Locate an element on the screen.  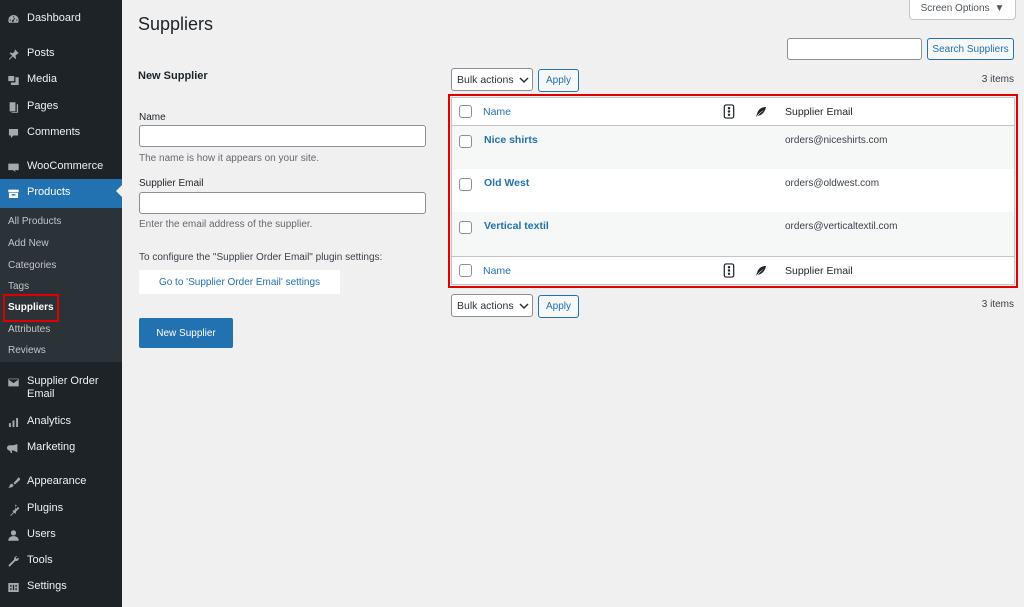
pages-icon is located at coordinates (13, 107).